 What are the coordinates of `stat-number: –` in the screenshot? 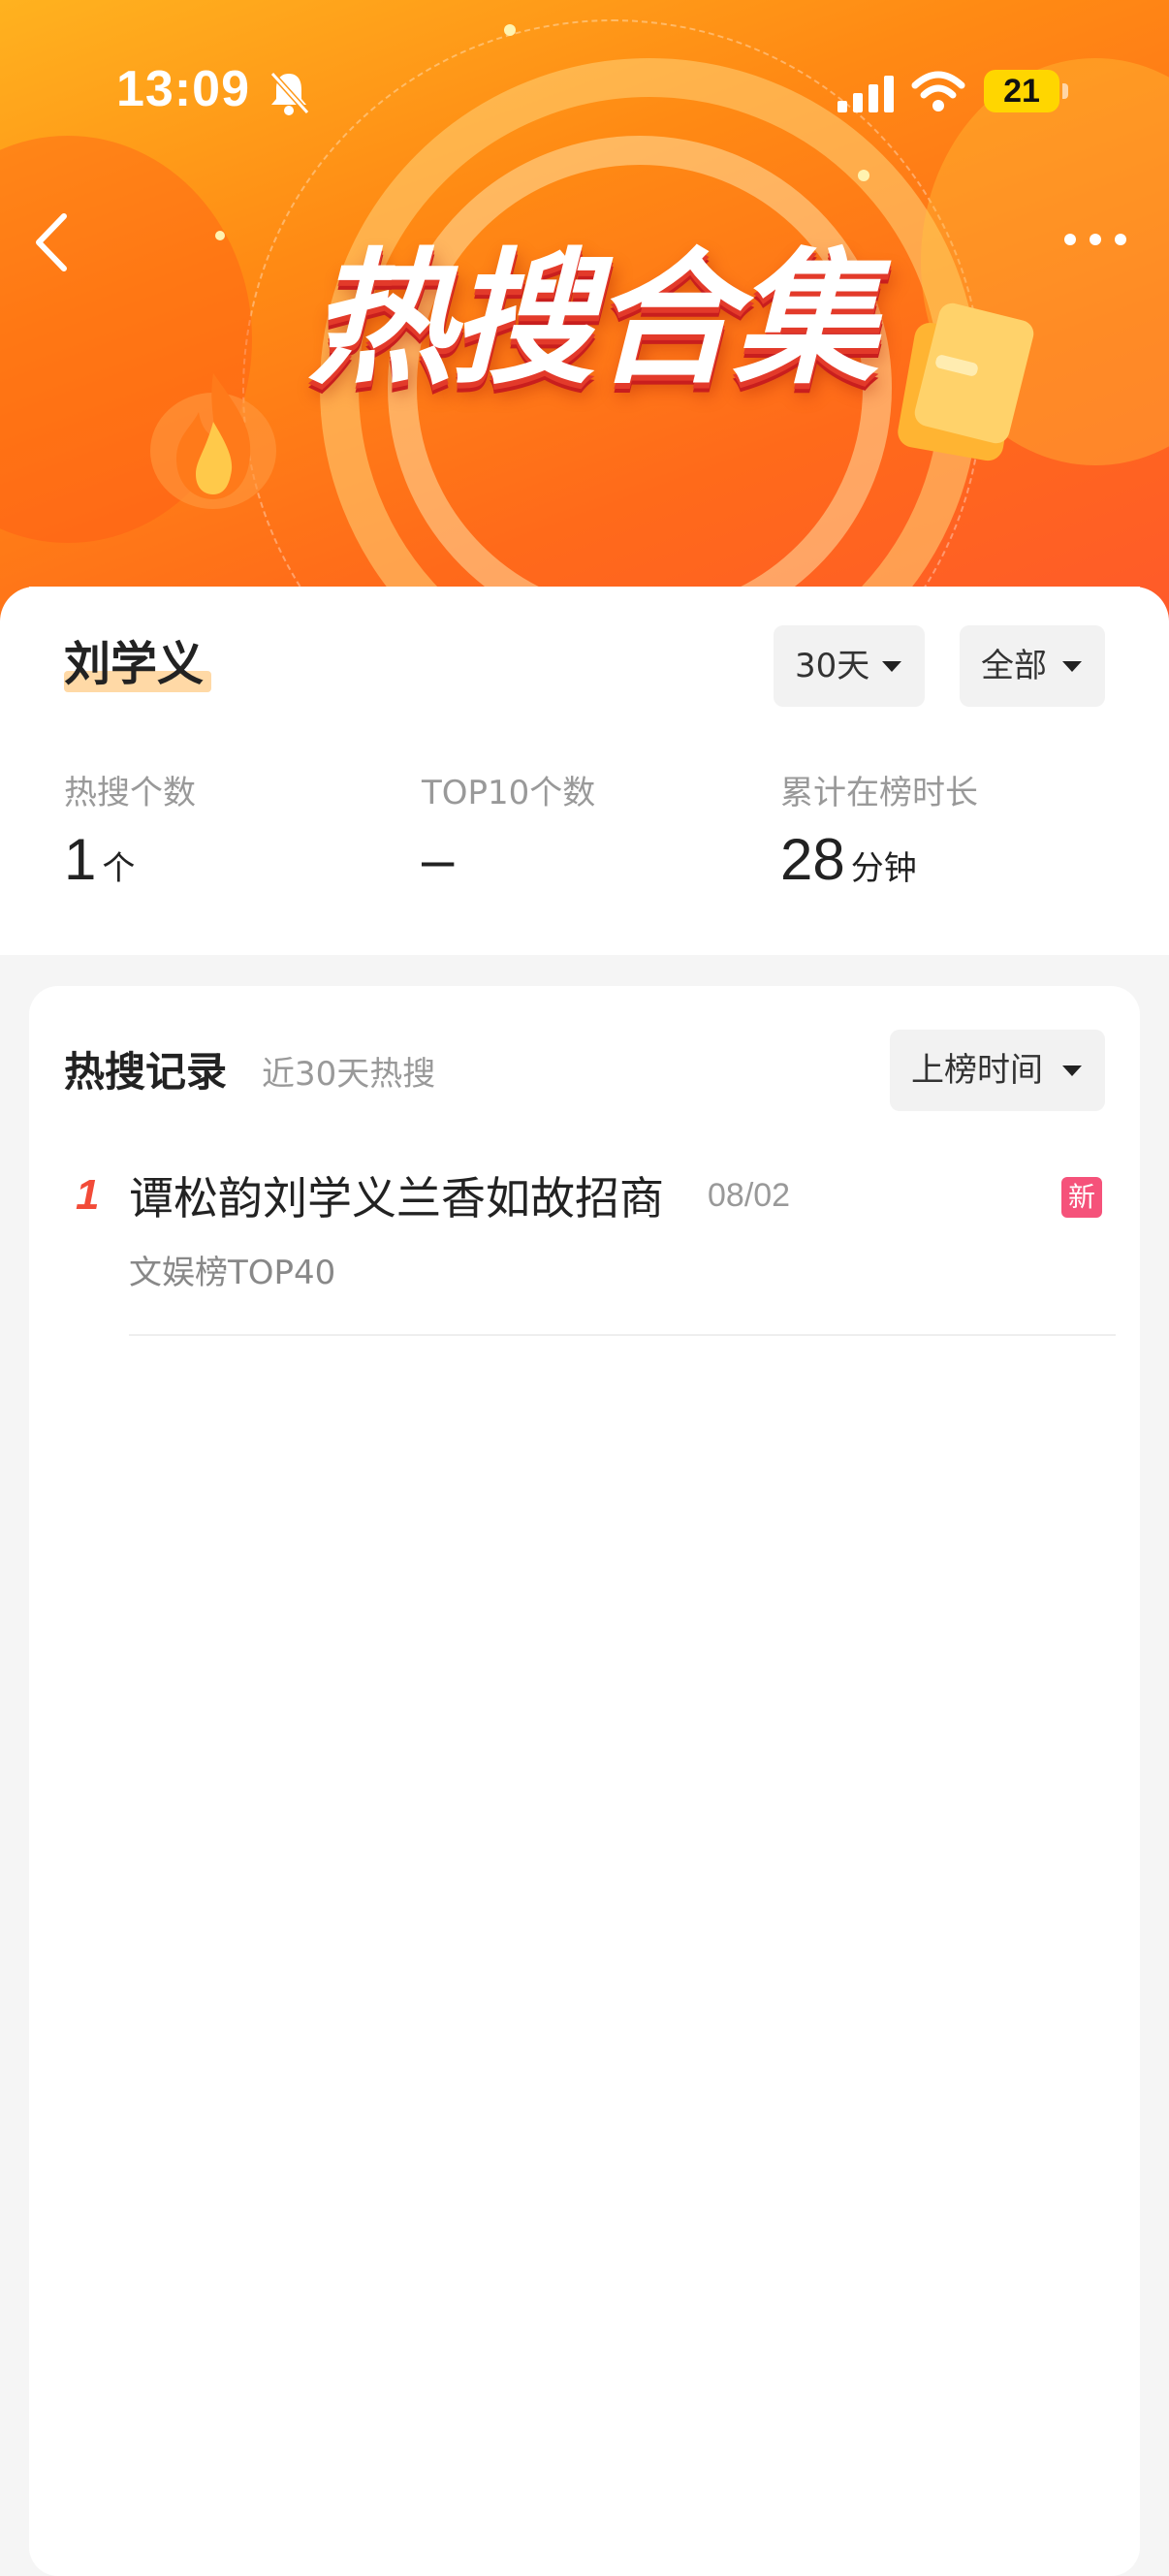 It's located at (438, 859).